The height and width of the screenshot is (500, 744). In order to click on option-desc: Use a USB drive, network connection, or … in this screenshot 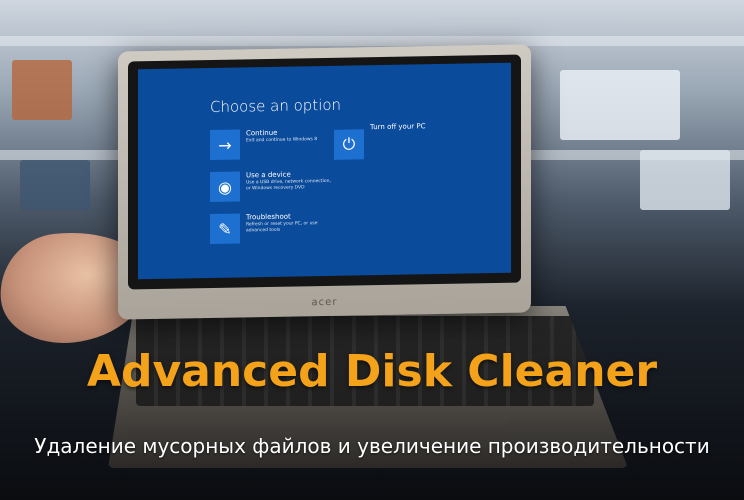, I will do `click(288, 185)`.